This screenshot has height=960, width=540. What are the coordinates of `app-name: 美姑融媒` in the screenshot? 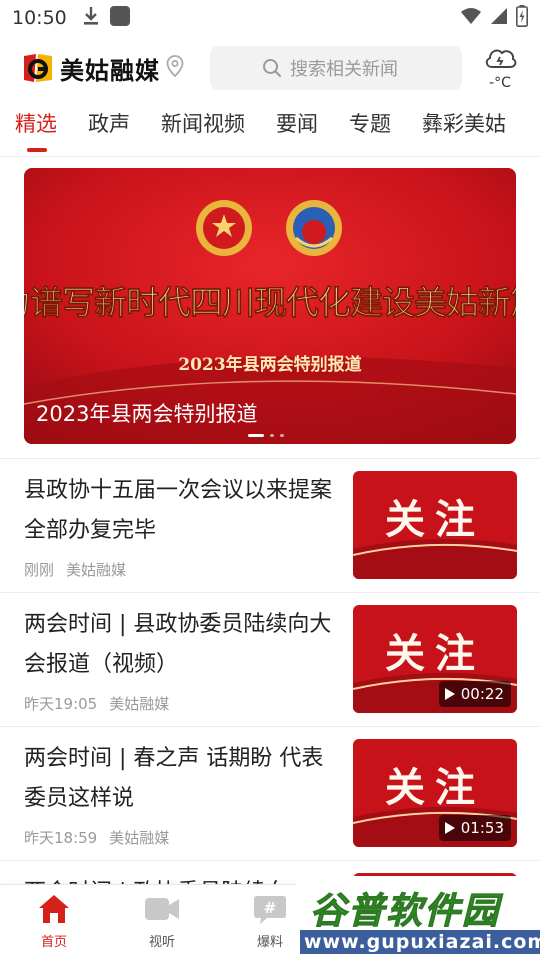 It's located at (110, 70).